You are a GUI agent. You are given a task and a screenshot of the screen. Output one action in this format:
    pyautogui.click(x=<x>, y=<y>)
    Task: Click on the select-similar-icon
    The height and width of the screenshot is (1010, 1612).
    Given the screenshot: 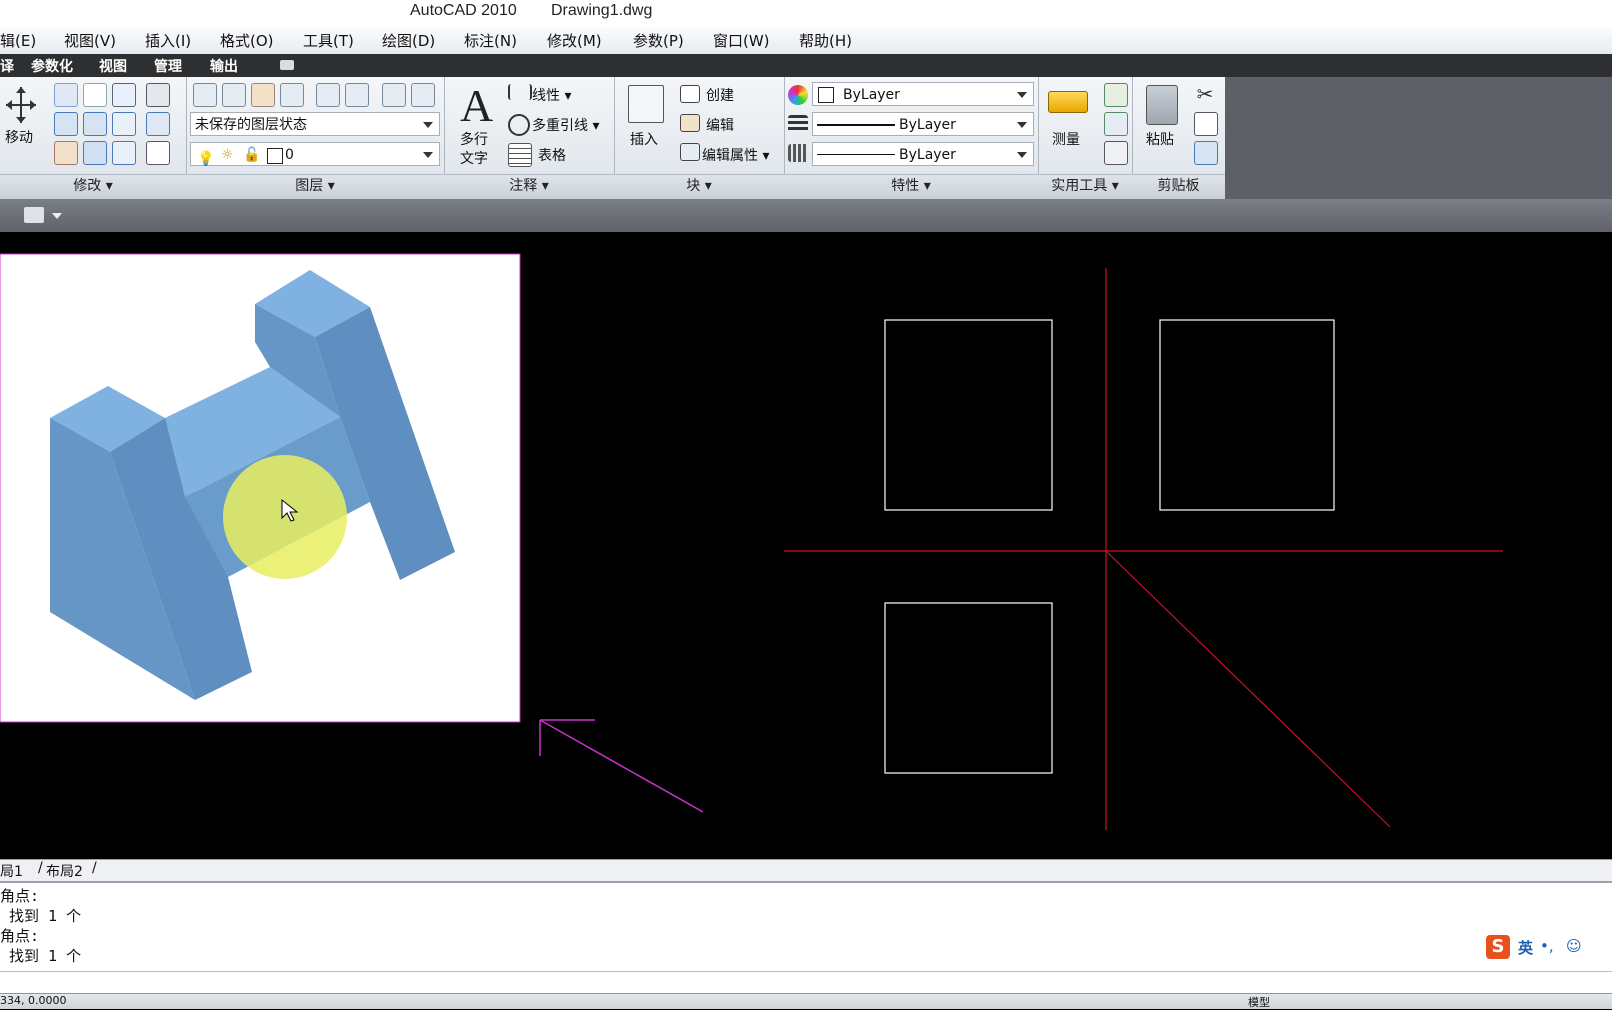 What is the action you would take?
    pyautogui.click(x=1116, y=124)
    